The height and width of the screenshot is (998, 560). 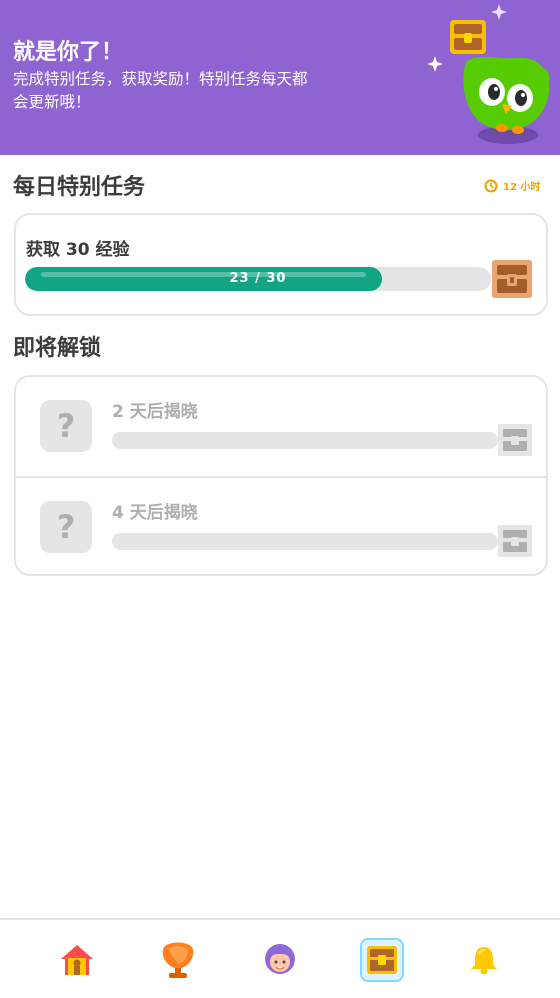 What do you see at coordinates (512, 279) in the screenshot?
I see `reward-chest-icon` at bounding box center [512, 279].